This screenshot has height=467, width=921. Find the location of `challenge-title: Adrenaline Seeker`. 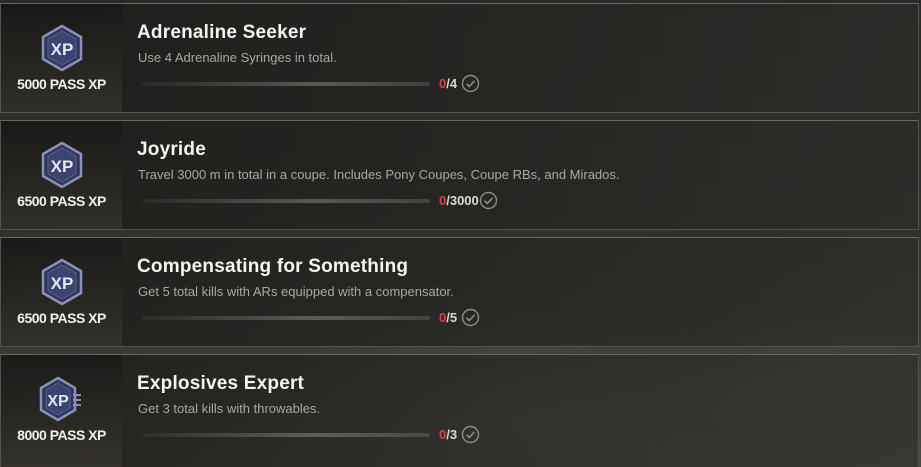

challenge-title: Adrenaline Seeker is located at coordinates (222, 32).